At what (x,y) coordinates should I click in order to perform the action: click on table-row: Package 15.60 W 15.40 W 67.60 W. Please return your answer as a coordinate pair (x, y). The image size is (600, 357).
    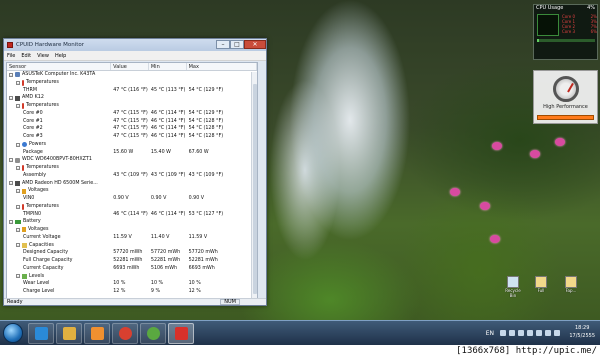
    Looking at the image, I should click on (132, 153).